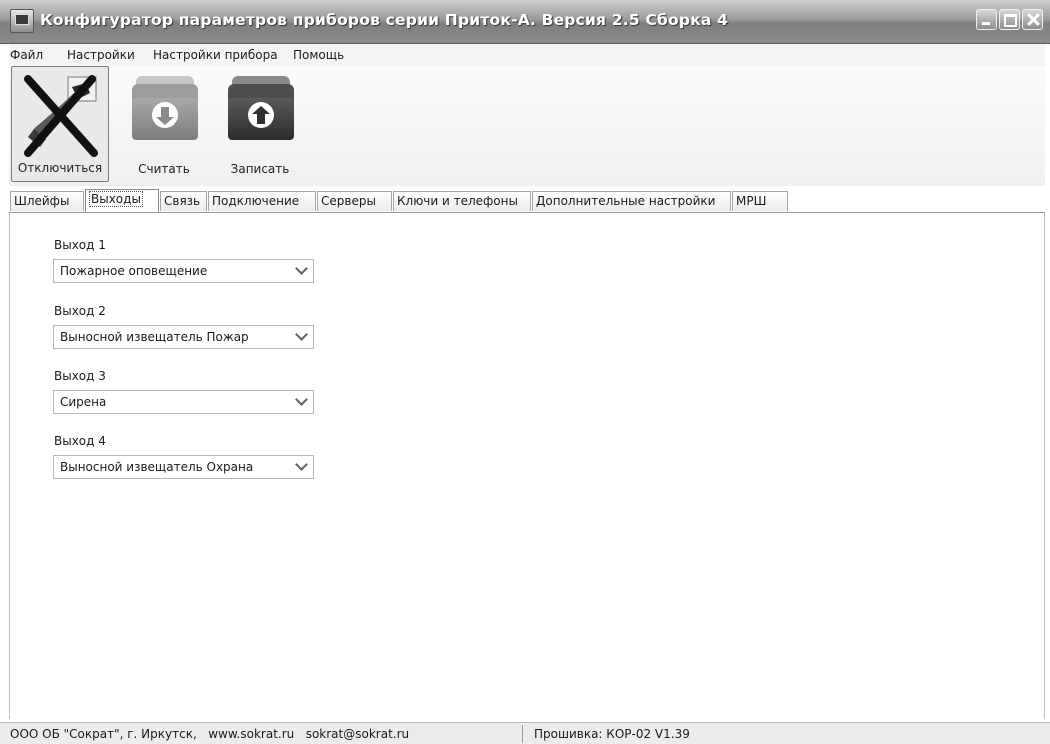  I want to click on disconnect-icon, so click(61, 116).